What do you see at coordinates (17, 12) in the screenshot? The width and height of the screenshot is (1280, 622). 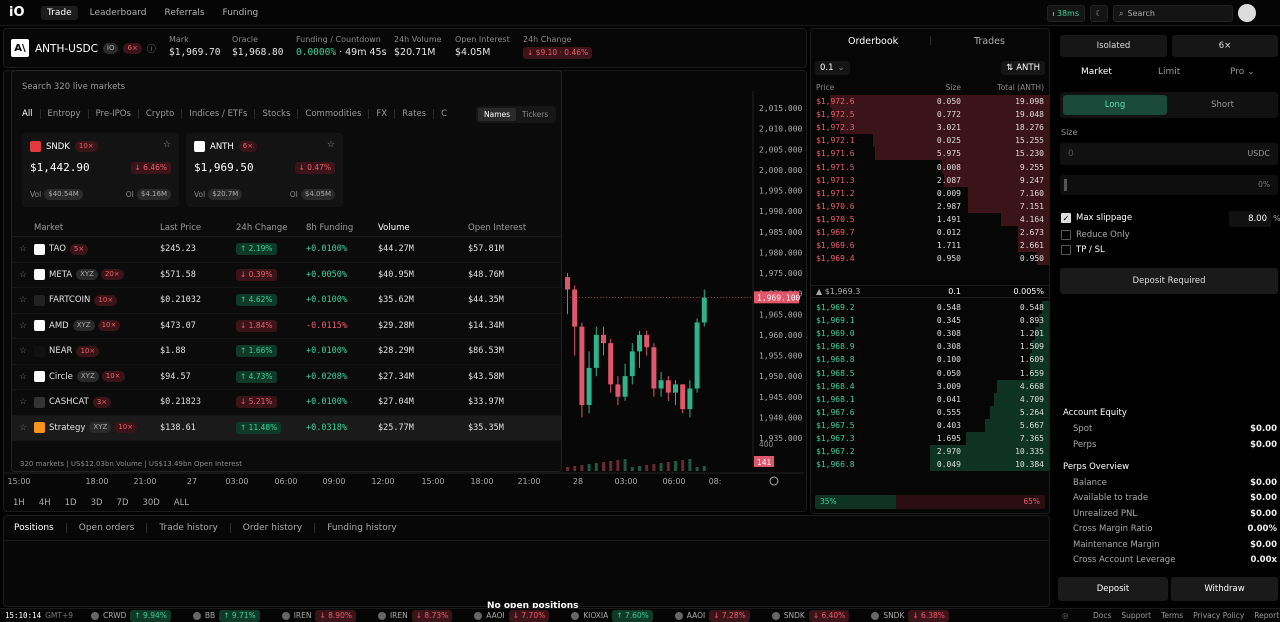 I see `app-logo: iO` at bounding box center [17, 12].